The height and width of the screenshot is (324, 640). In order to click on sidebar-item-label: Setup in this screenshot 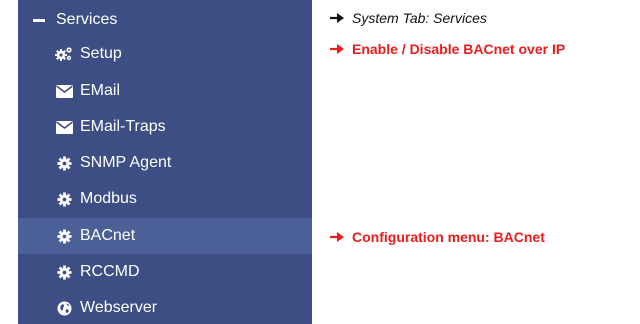, I will do `click(101, 53)`.